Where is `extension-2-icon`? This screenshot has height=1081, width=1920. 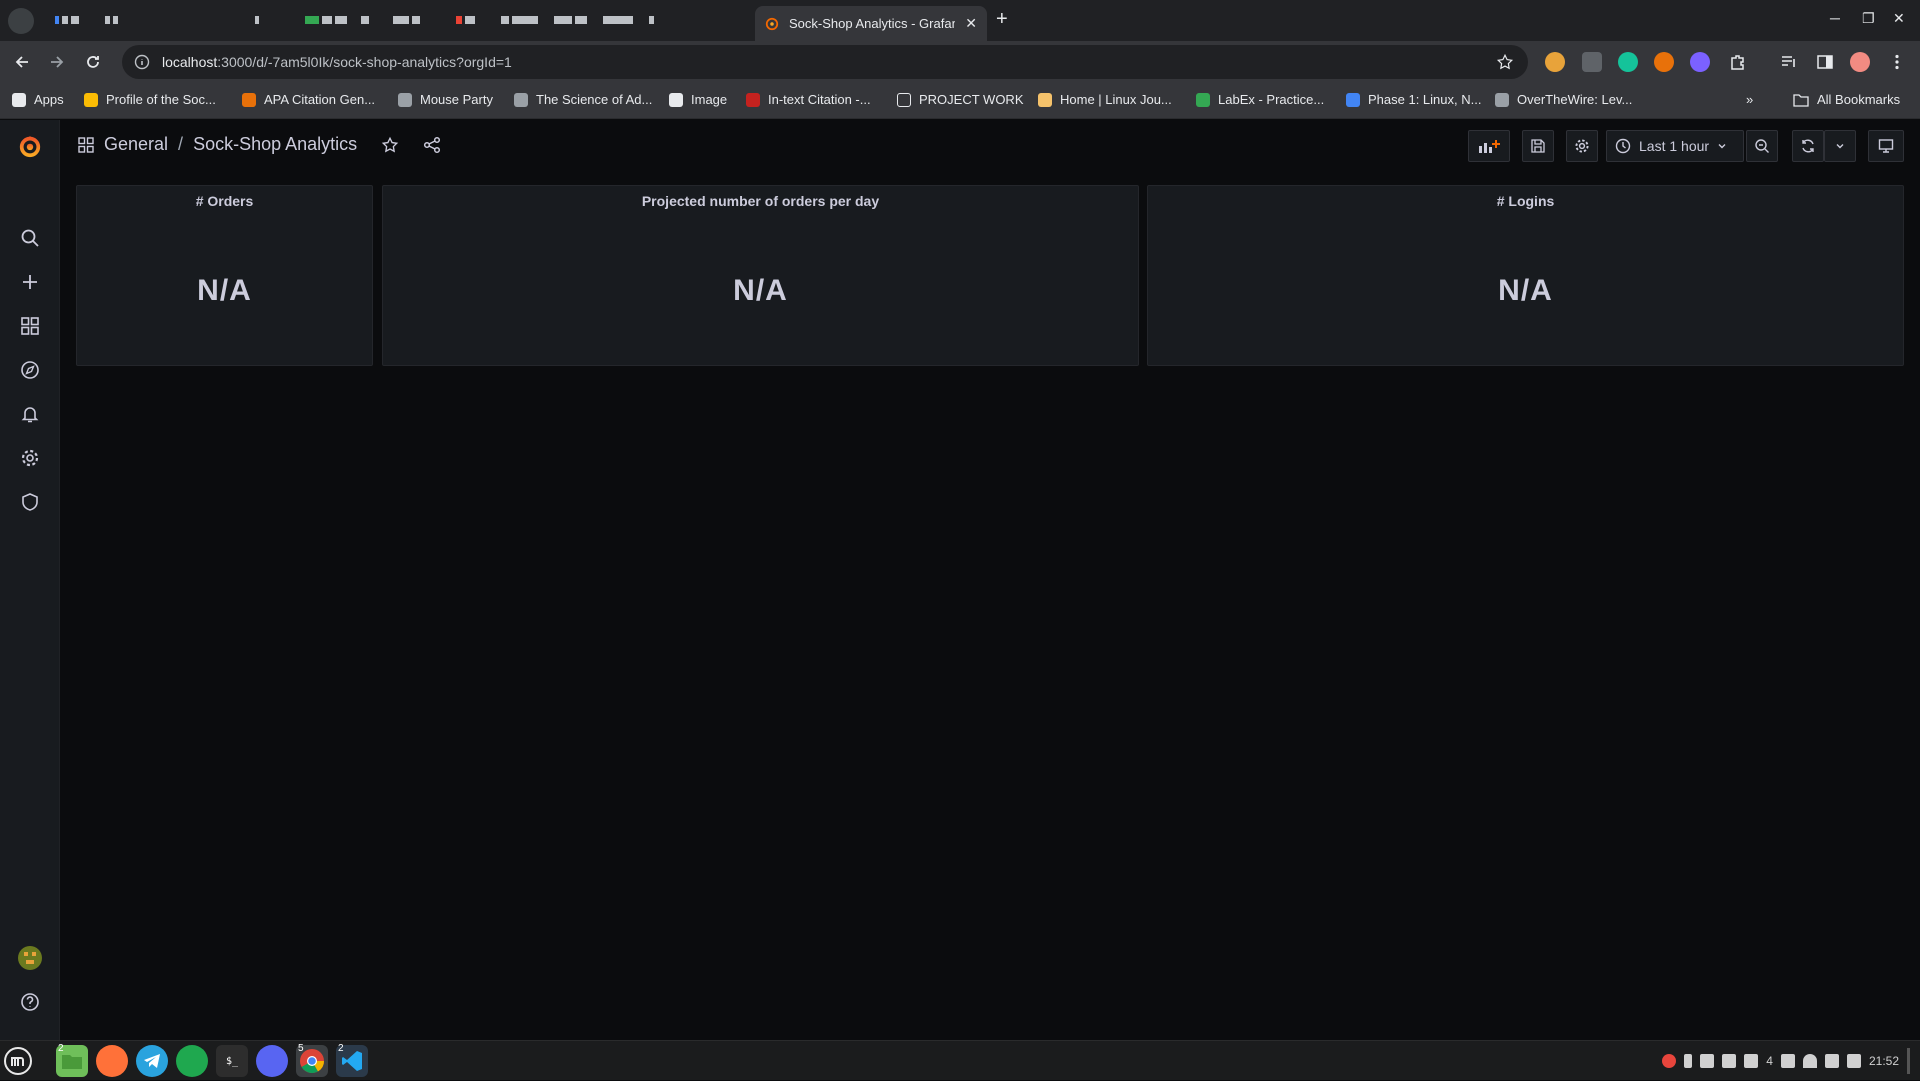 extension-2-icon is located at coordinates (1592, 62).